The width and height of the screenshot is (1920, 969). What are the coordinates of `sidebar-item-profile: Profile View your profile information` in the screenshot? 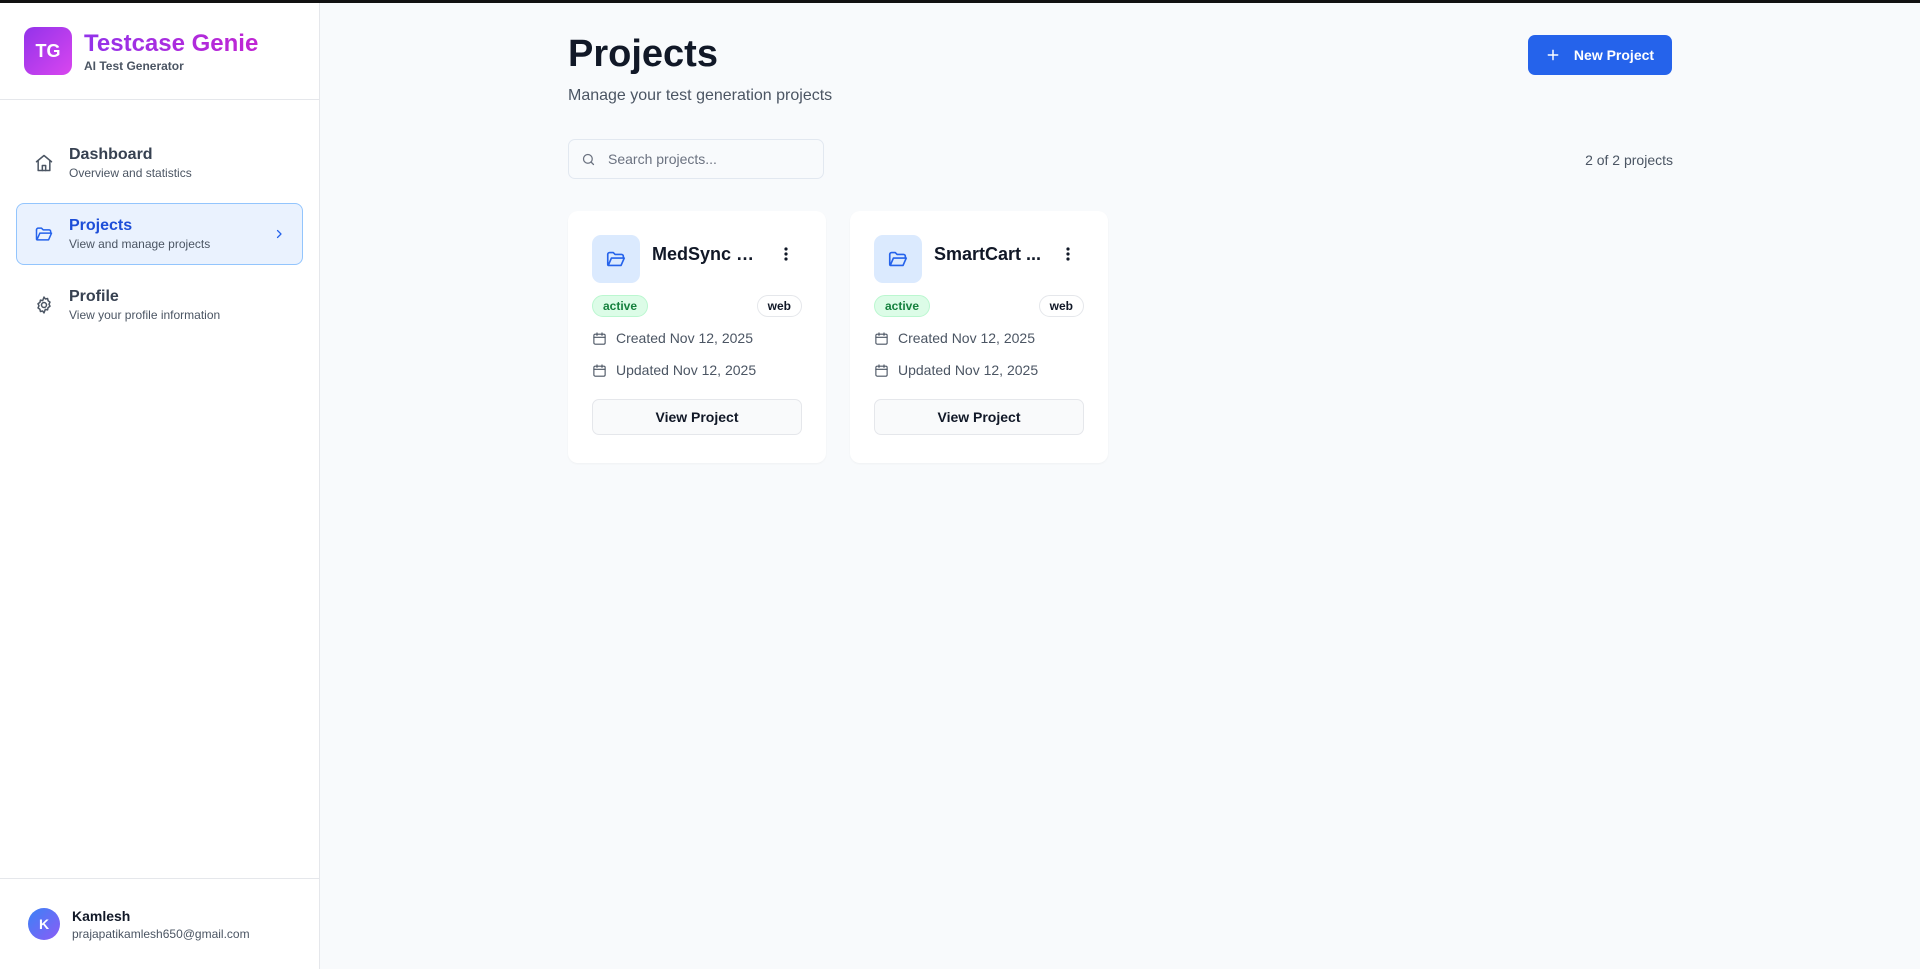 It's located at (159, 305).